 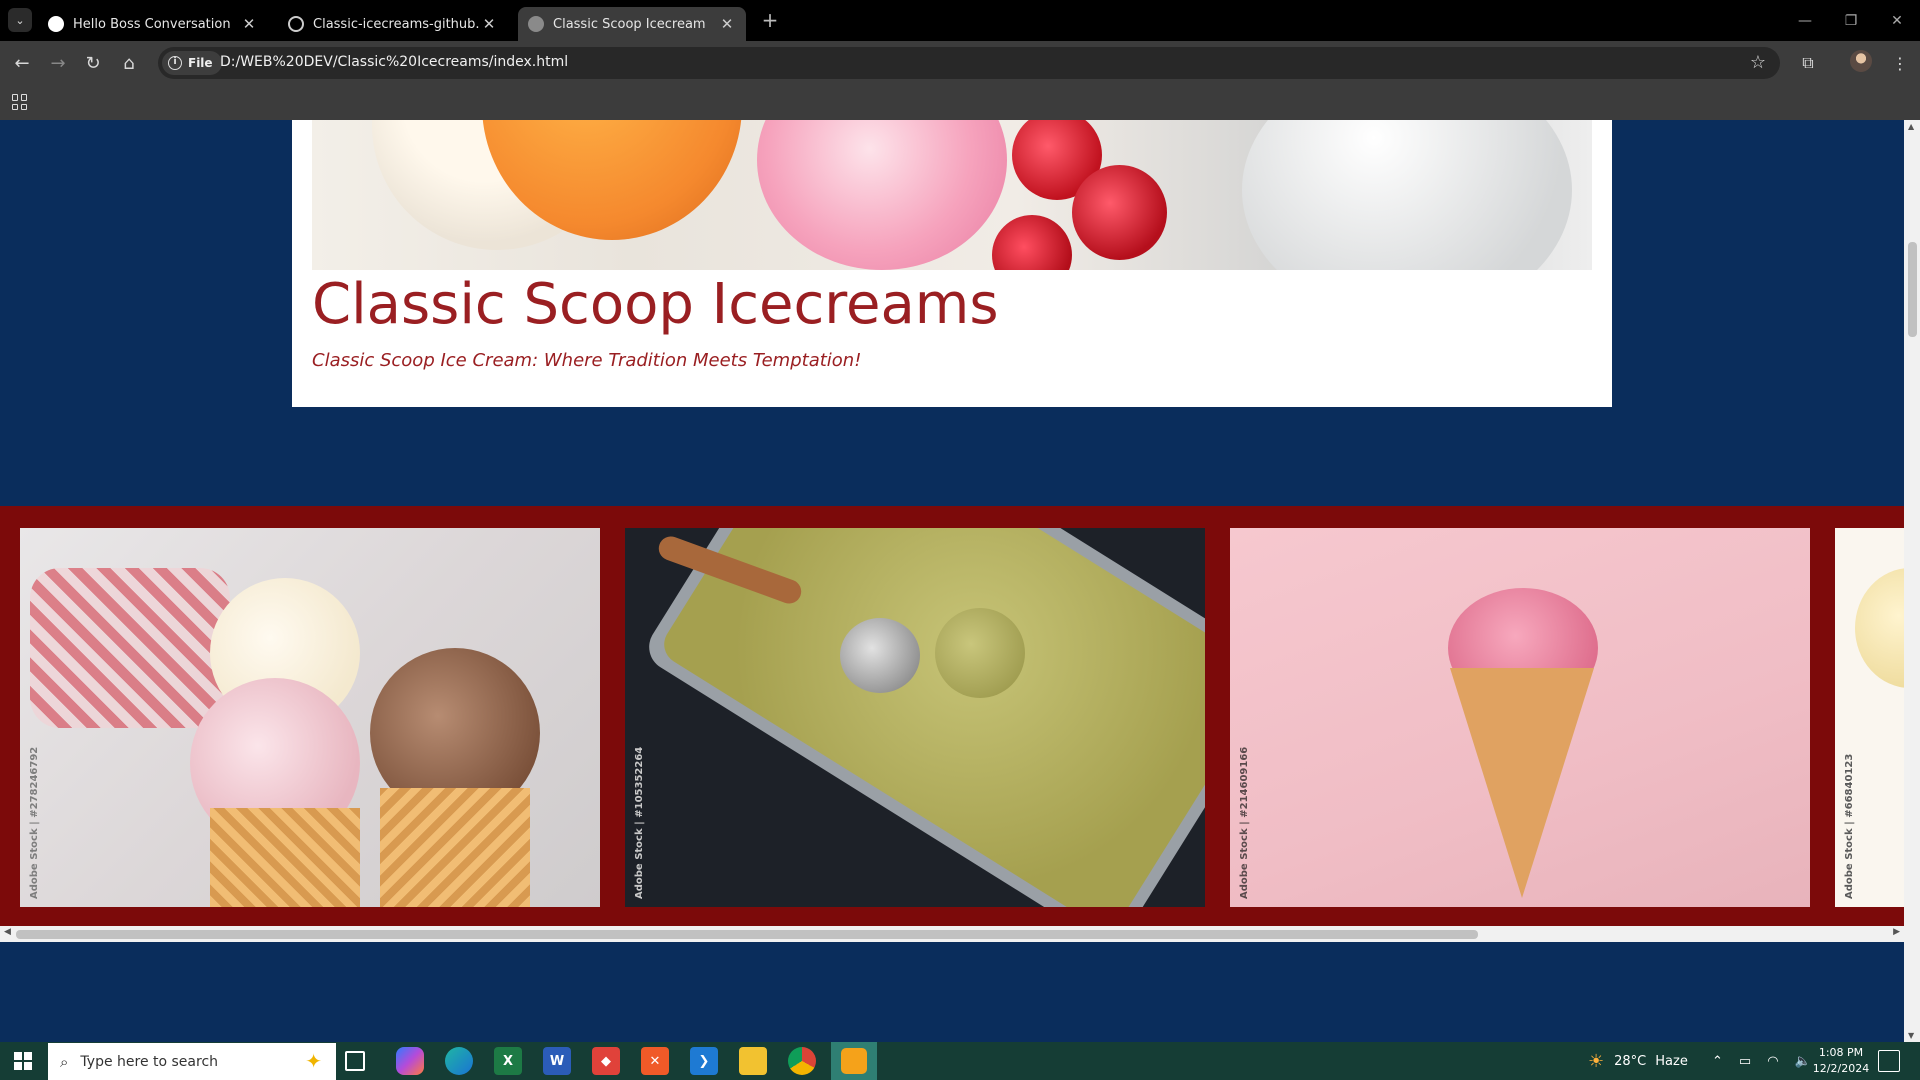 I want to click on battery-icon: ▭, so click(x=1745, y=1061).